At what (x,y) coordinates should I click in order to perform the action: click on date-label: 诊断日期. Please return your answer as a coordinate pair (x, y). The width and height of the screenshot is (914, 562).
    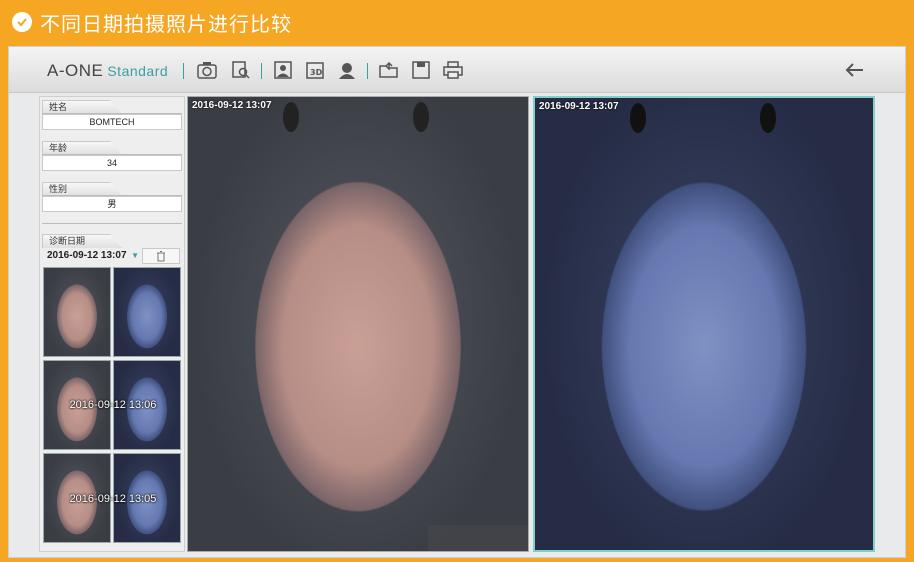
    Looking at the image, I should click on (82, 241).